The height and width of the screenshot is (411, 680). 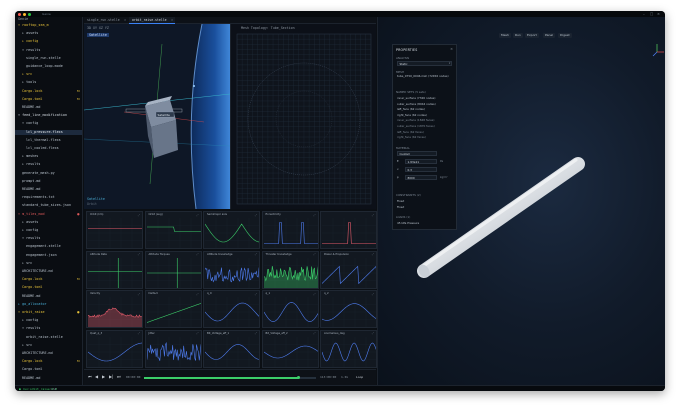 I want to click on tree-item: ARCHITECTURE.md, so click(x=37, y=271).